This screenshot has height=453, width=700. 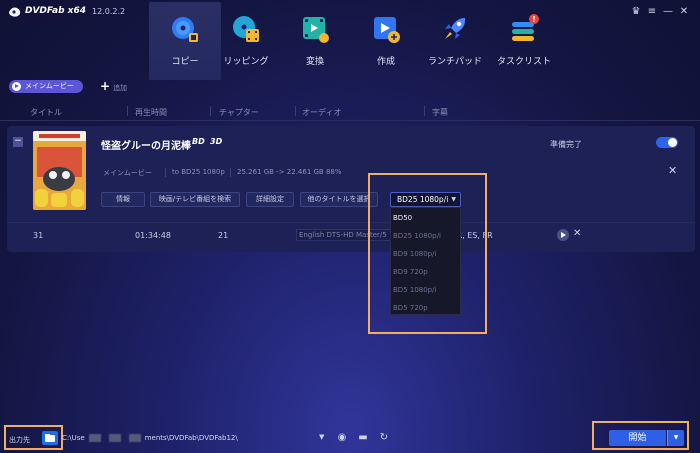 I want to click on tab-task-list: ! タスクリスト, so click(x=524, y=41).